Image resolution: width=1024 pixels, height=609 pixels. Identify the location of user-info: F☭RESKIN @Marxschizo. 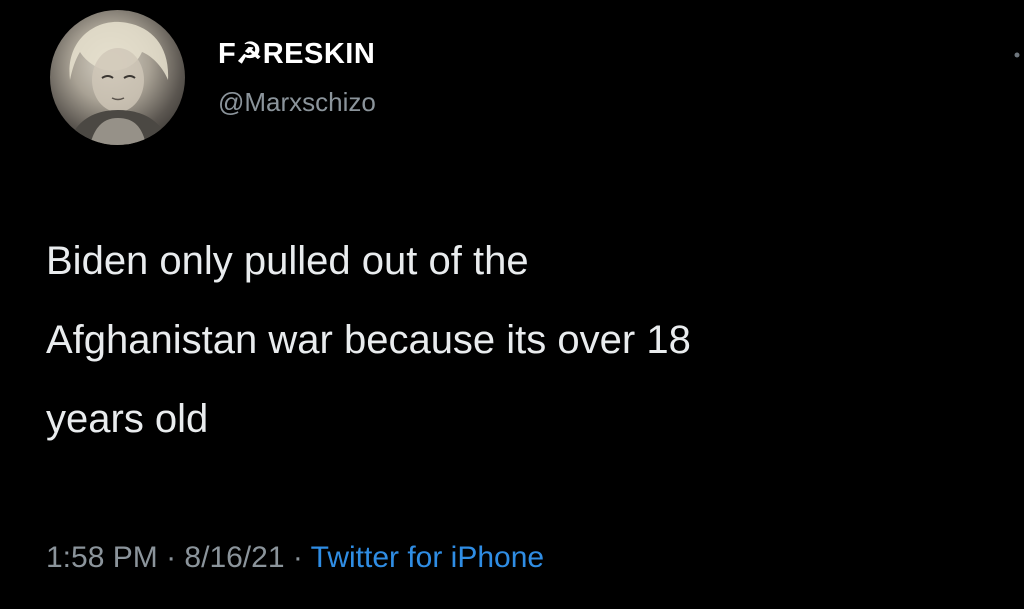
(297, 78).